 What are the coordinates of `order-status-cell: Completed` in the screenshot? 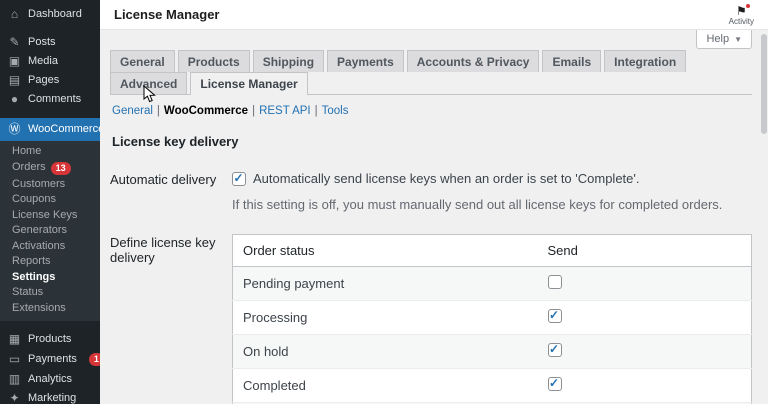 It's located at (274, 385).